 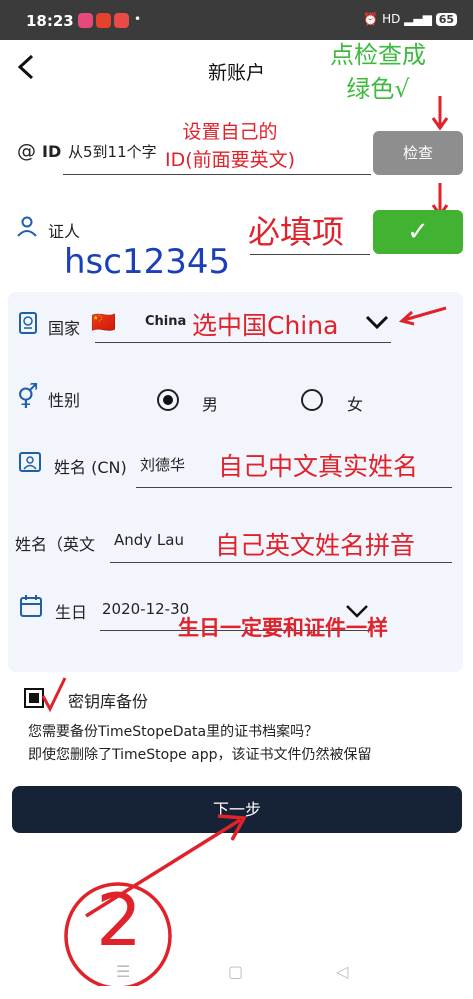 I want to click on status-bar: 18:23 • ⏰ HD ▂▄▆ 65, so click(x=236, y=20).